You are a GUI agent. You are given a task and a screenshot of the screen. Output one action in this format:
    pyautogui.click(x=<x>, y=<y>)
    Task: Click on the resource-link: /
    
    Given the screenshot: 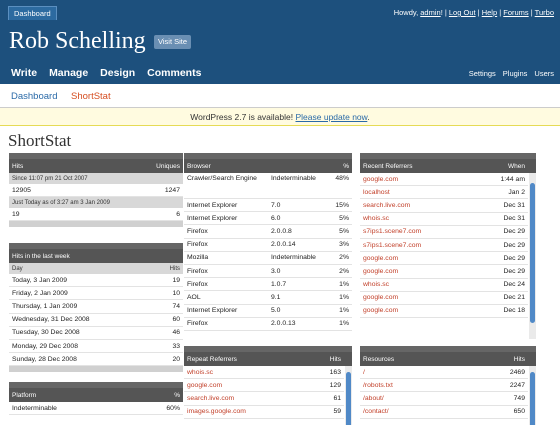 What is the action you would take?
    pyautogui.click(x=364, y=372)
    